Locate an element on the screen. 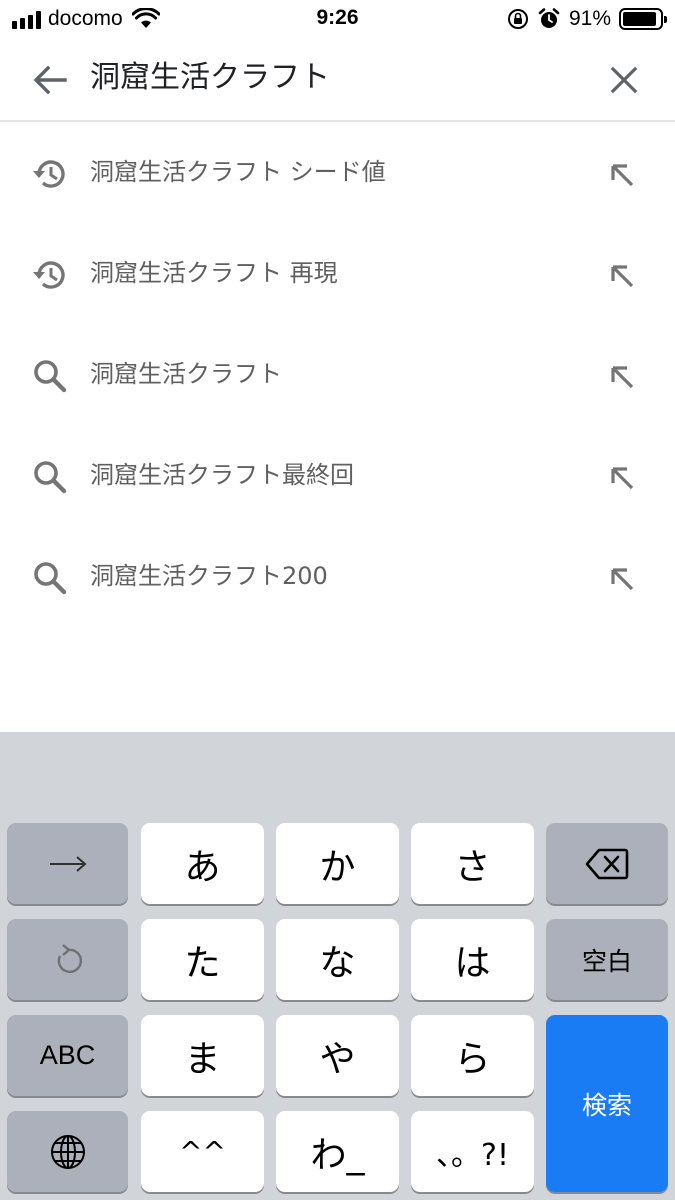  backspace-icon is located at coordinates (607, 863).